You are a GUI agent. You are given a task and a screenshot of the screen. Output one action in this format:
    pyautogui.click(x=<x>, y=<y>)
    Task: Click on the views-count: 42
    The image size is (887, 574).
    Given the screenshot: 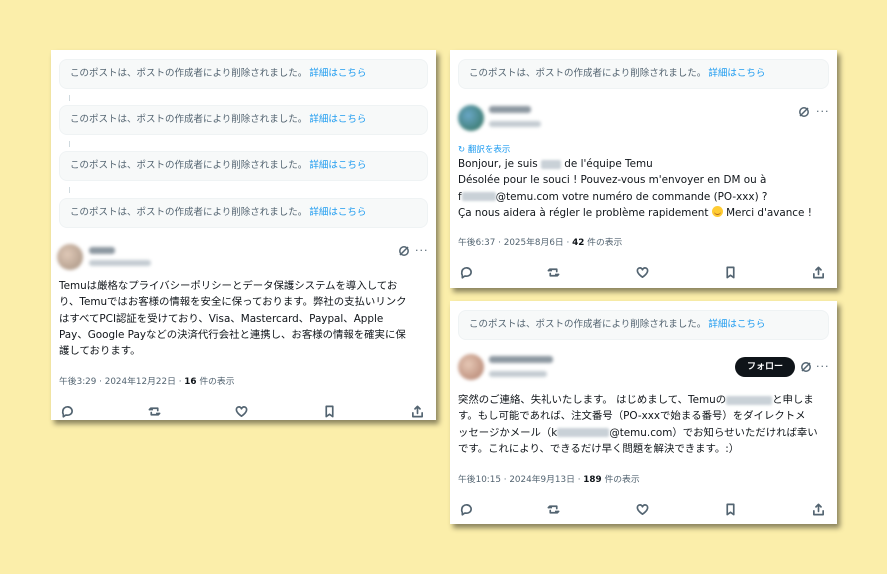 What is the action you would take?
    pyautogui.click(x=578, y=243)
    